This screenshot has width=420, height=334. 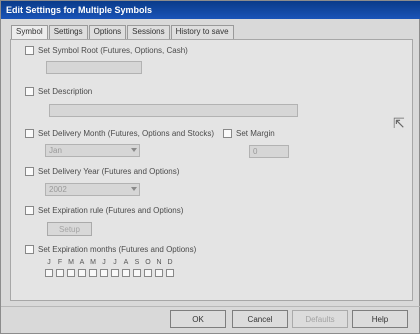 What do you see at coordinates (29, 91) in the screenshot?
I see `description-checkbox` at bounding box center [29, 91].